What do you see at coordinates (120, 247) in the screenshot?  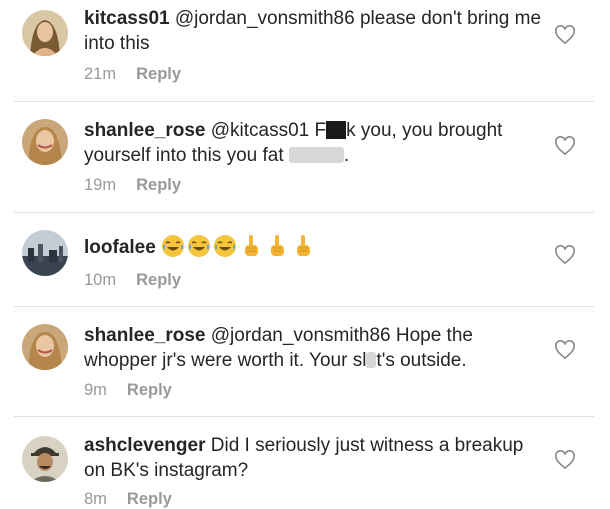 I see `comment-username: loofalee` at bounding box center [120, 247].